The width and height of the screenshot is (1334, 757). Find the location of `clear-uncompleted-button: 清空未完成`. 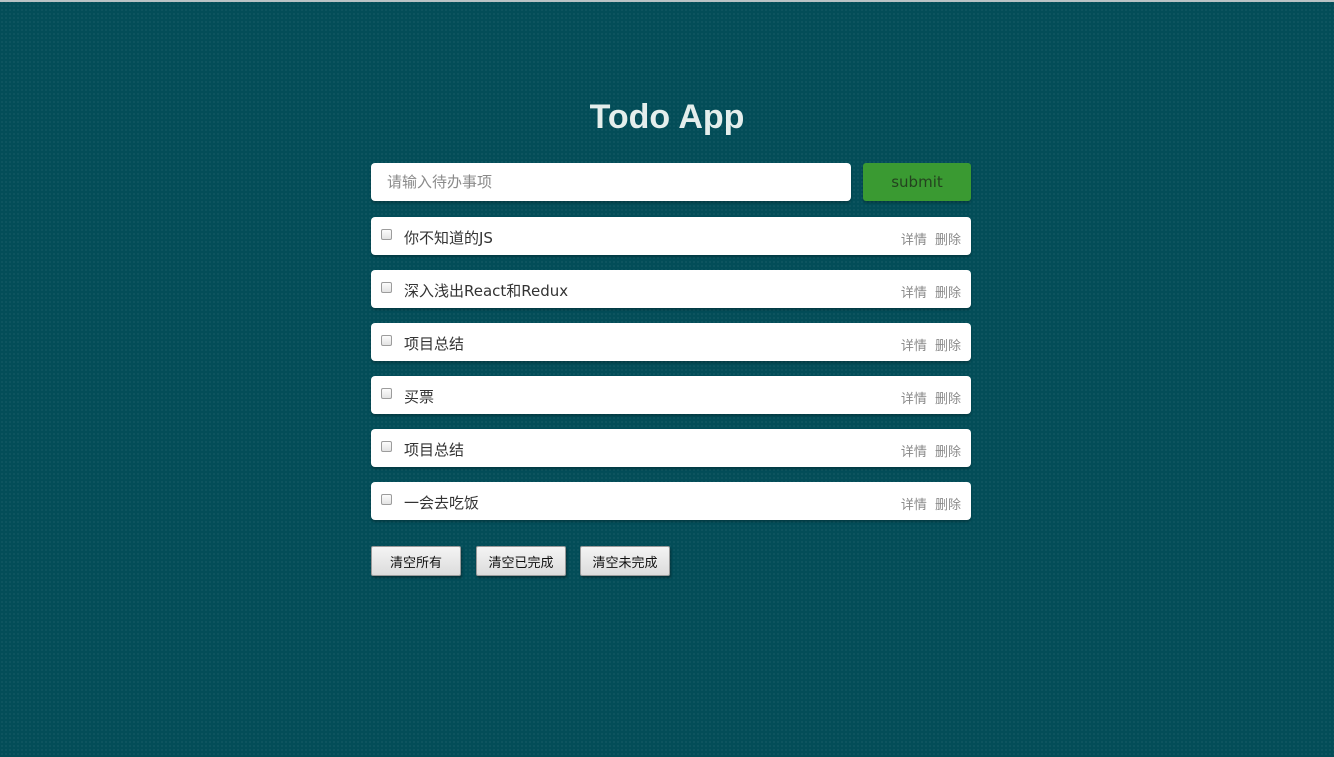

clear-uncompleted-button: 清空未完成 is located at coordinates (625, 561).